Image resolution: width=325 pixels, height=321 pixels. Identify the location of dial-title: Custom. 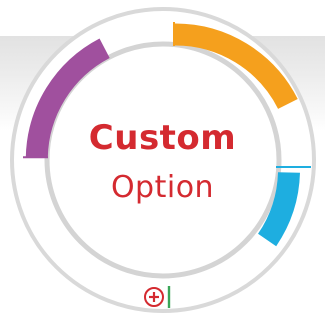
(162, 138).